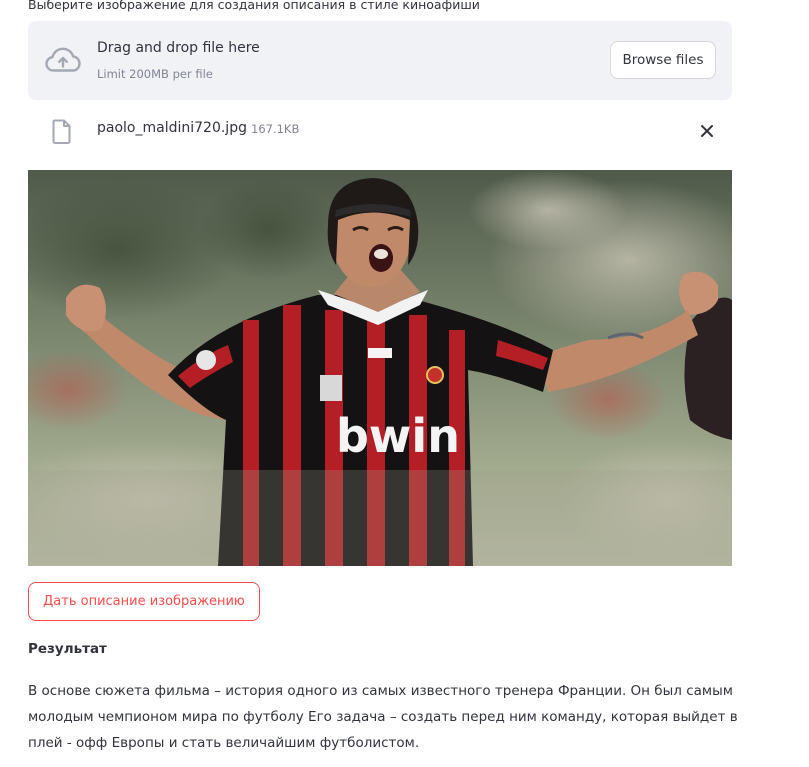 This screenshot has height=767, width=809. I want to click on file-icon, so click(61, 131).